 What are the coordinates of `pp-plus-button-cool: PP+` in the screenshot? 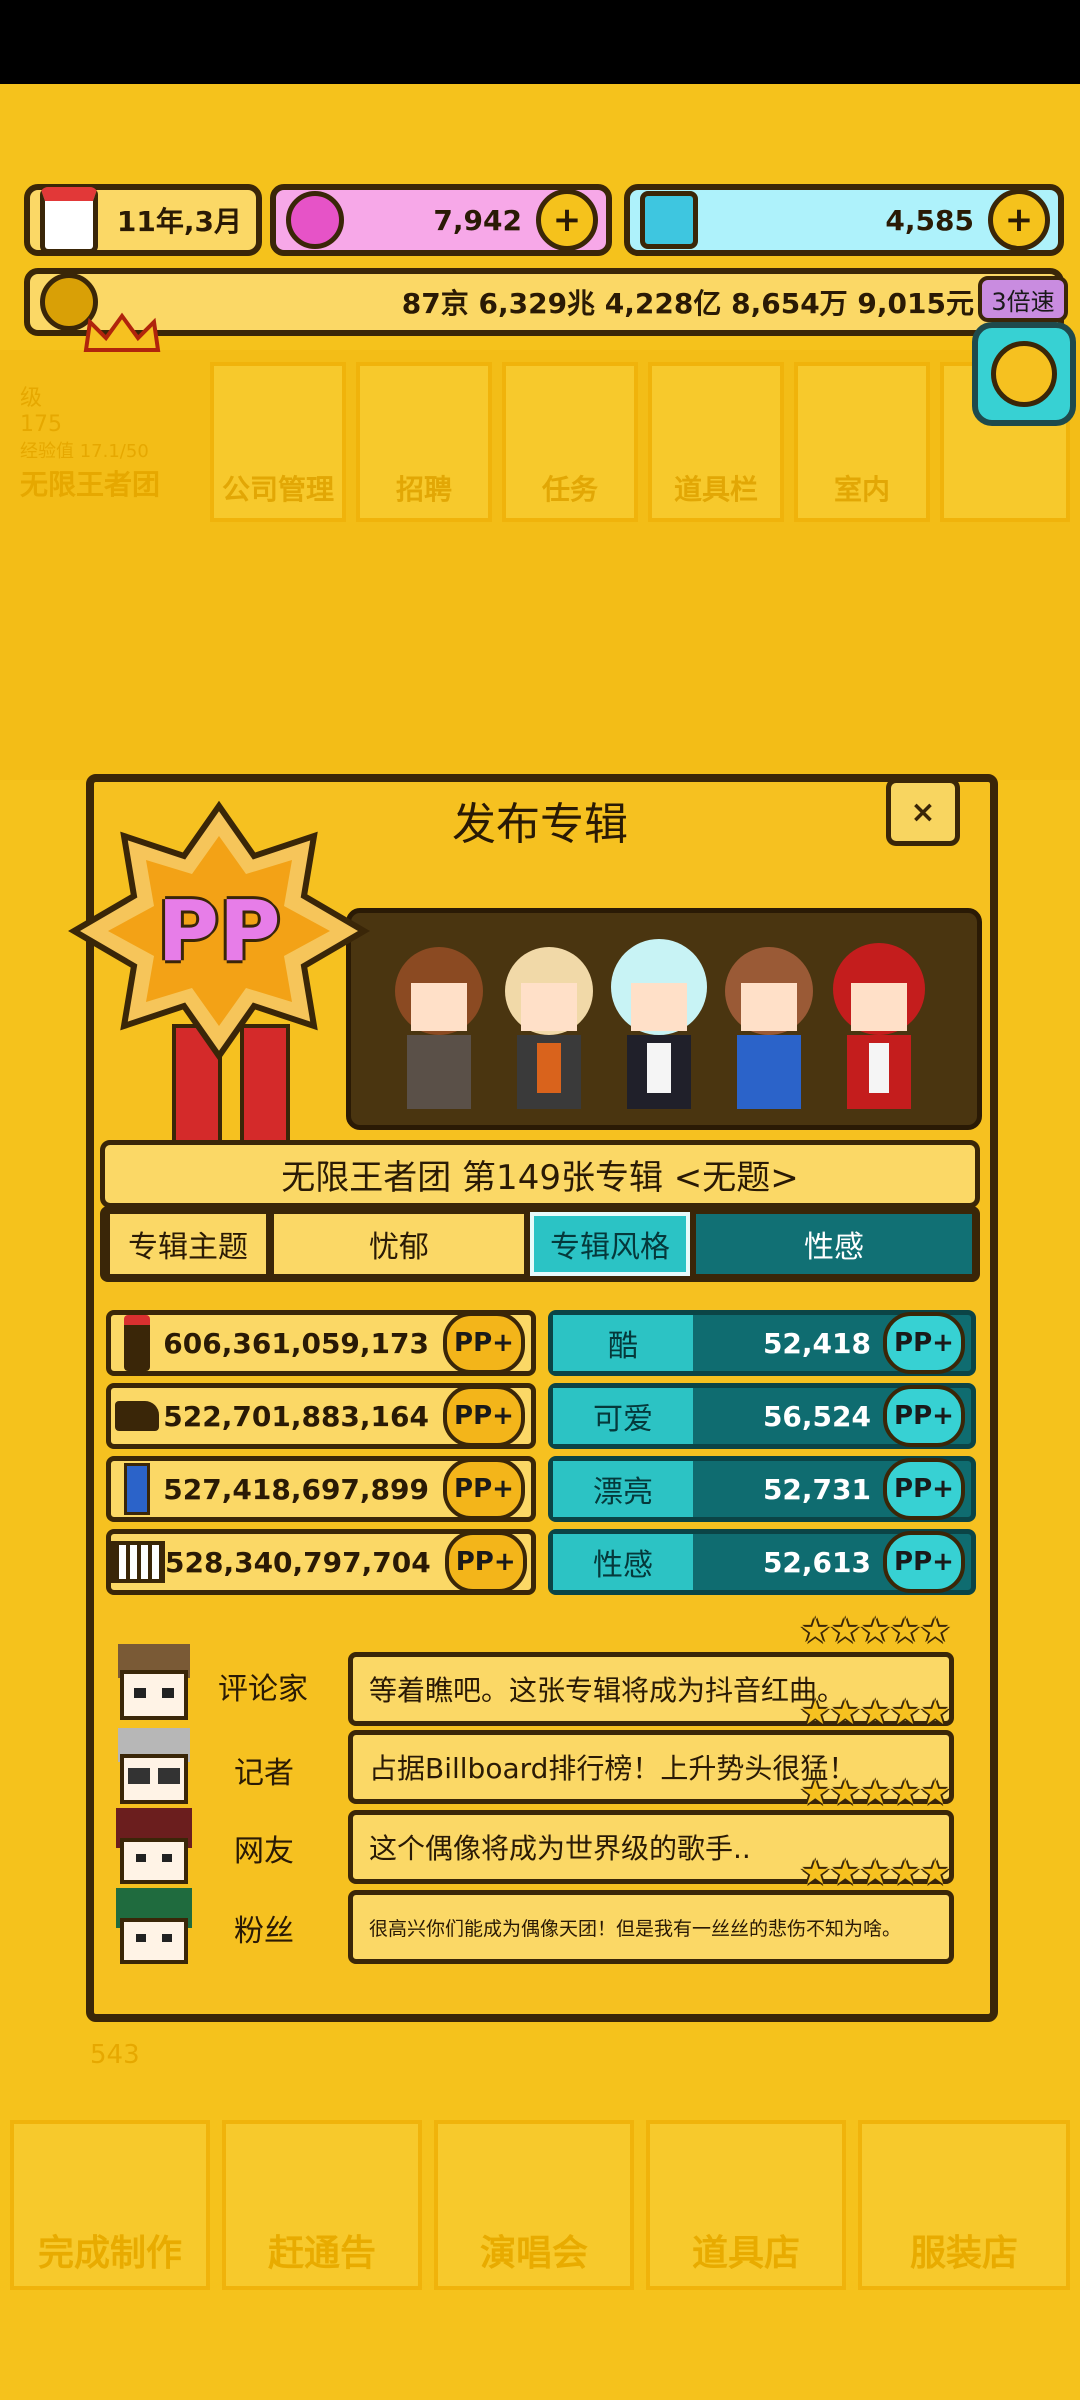 It's located at (924, 1343).